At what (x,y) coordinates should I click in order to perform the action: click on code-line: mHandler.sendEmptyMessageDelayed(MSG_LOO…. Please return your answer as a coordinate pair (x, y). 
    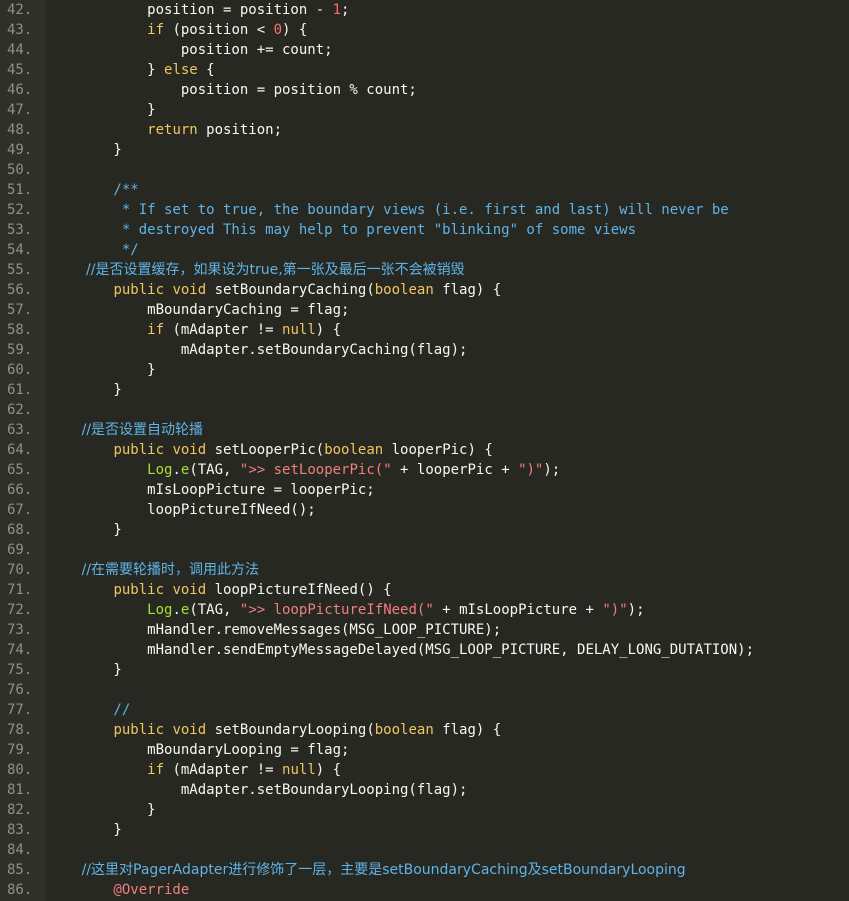
    Looking at the image, I should click on (447, 650).